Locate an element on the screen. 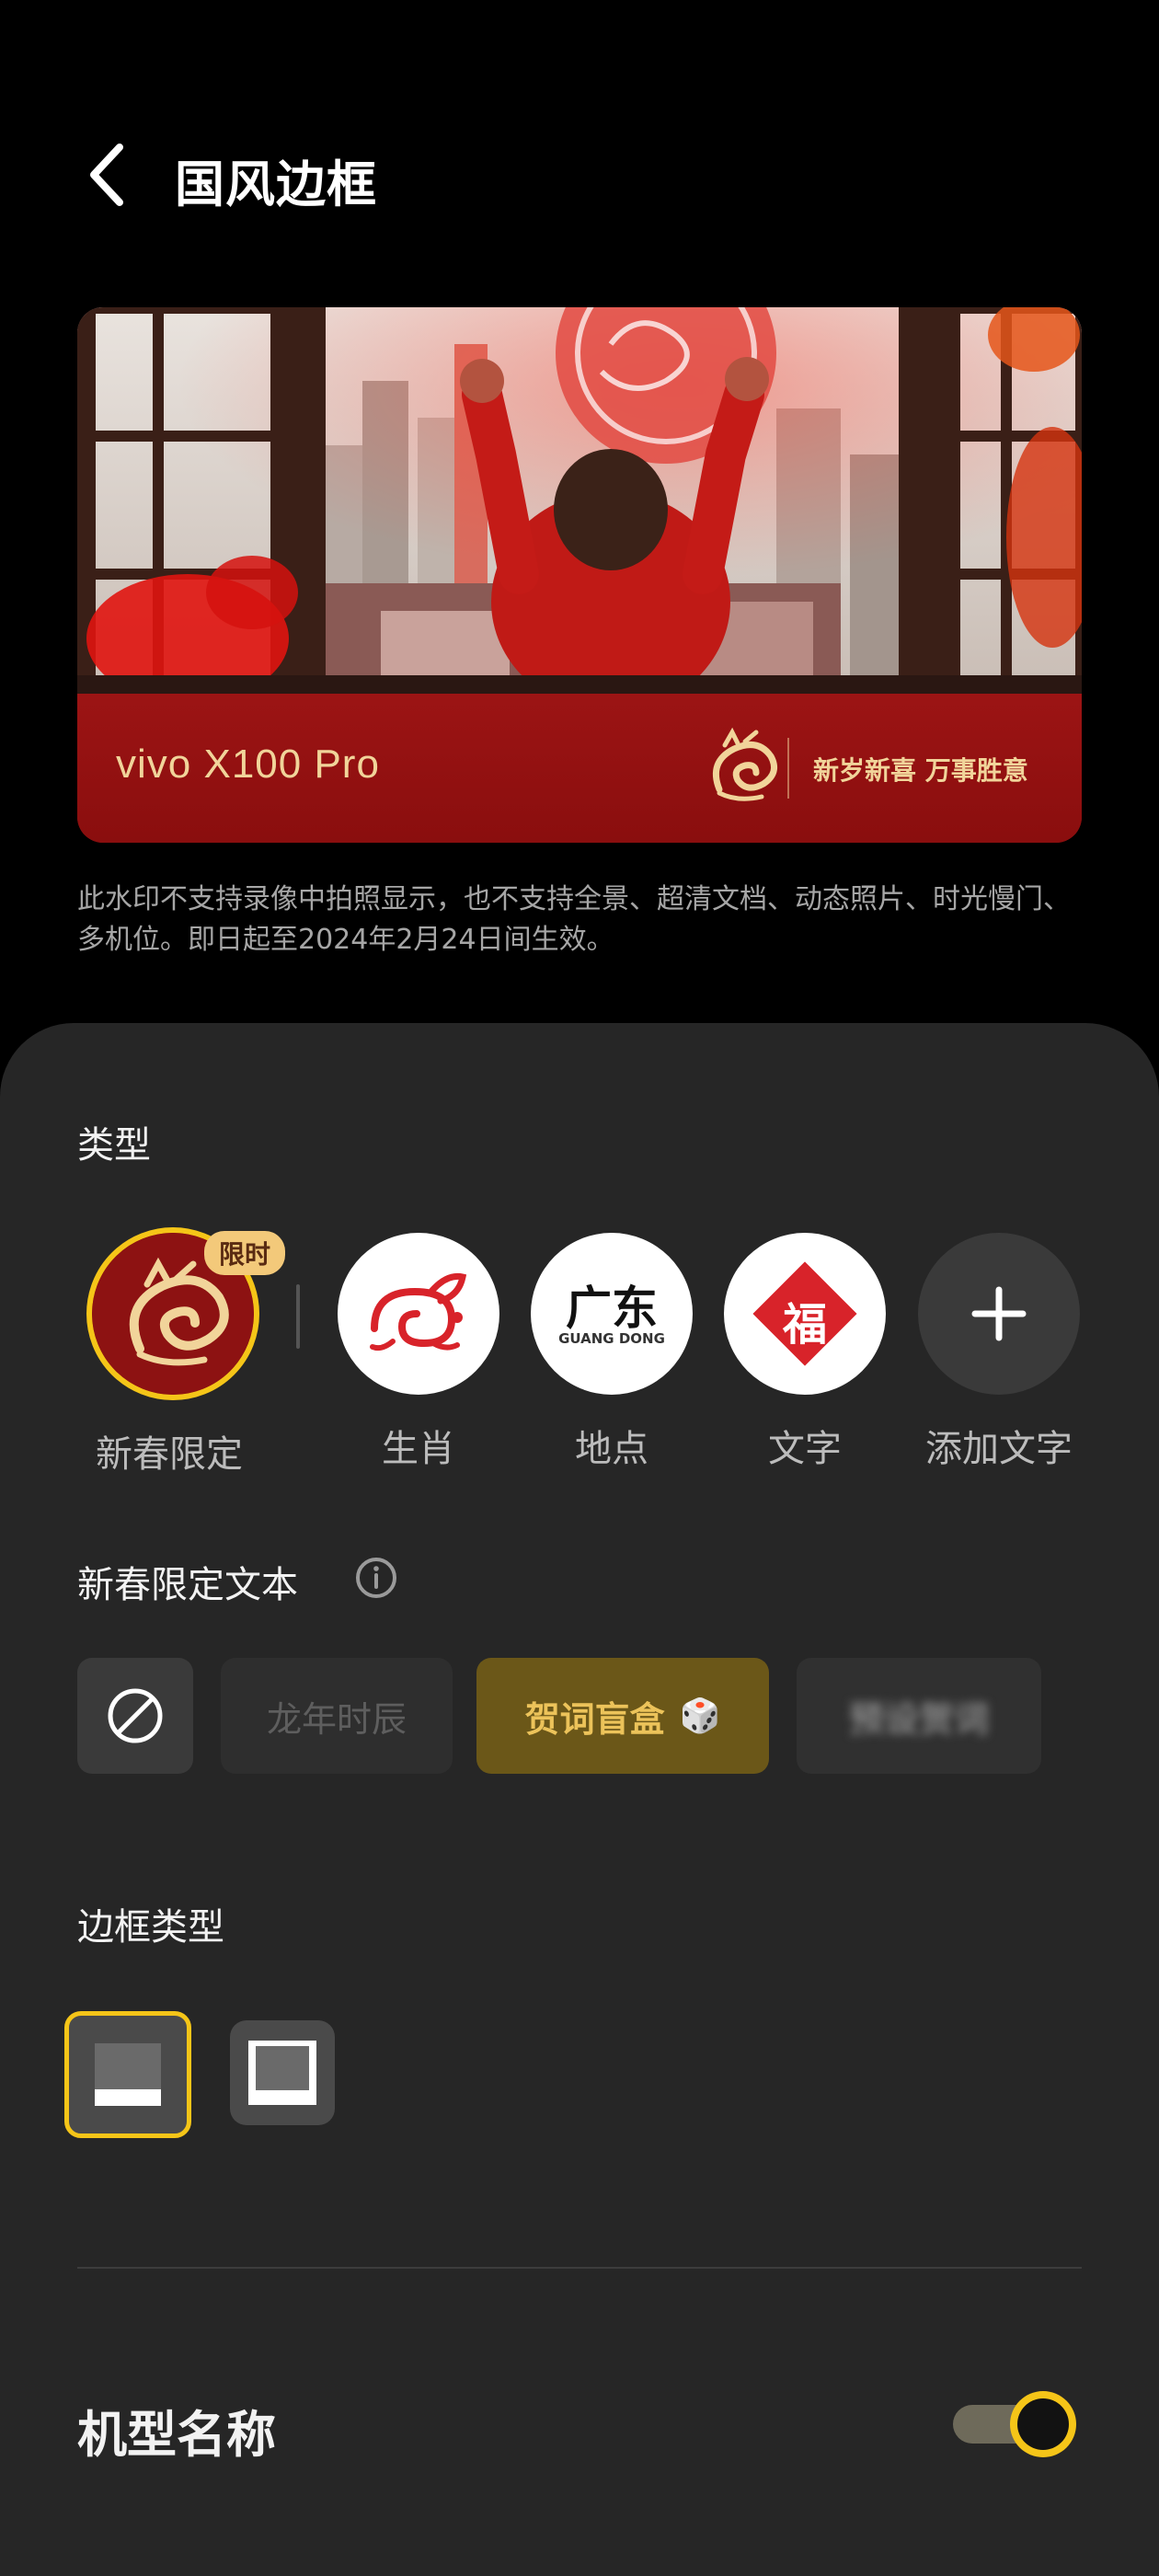  text-option-label: 龙年时辰 is located at coordinates (336, 1719).